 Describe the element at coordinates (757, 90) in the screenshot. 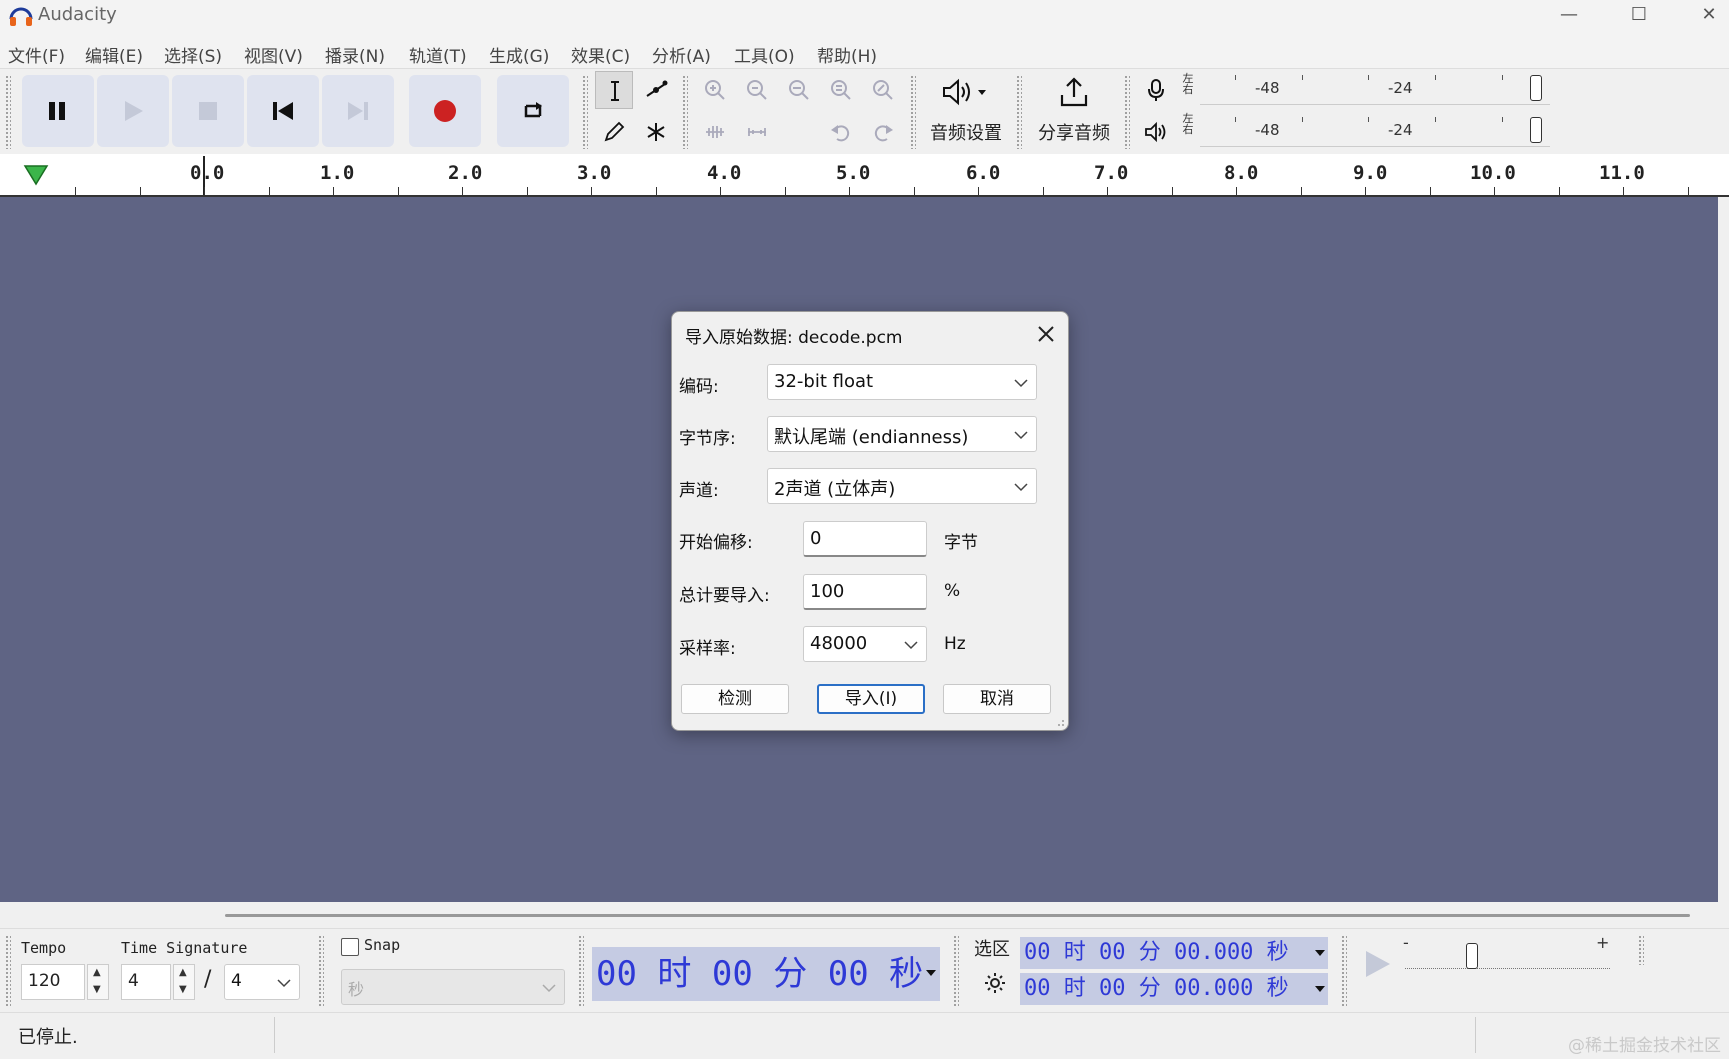

I see `zoom-out-button` at that location.